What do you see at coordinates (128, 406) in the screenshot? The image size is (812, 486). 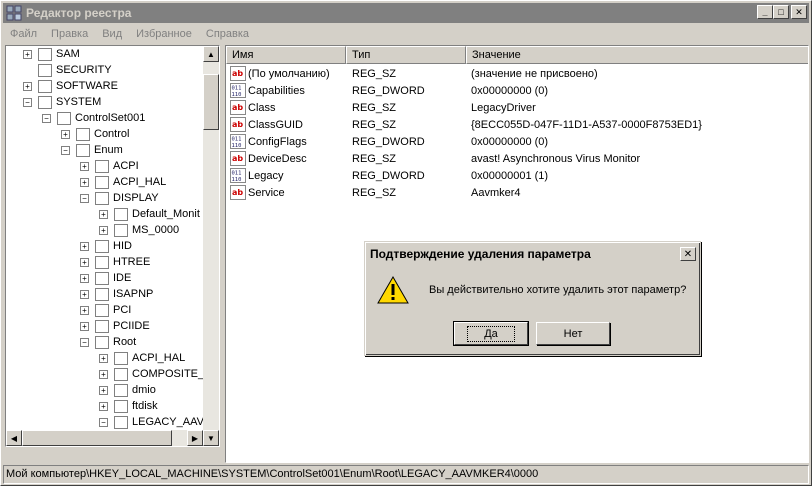 I see `tree-item: + ftdisk` at bounding box center [128, 406].